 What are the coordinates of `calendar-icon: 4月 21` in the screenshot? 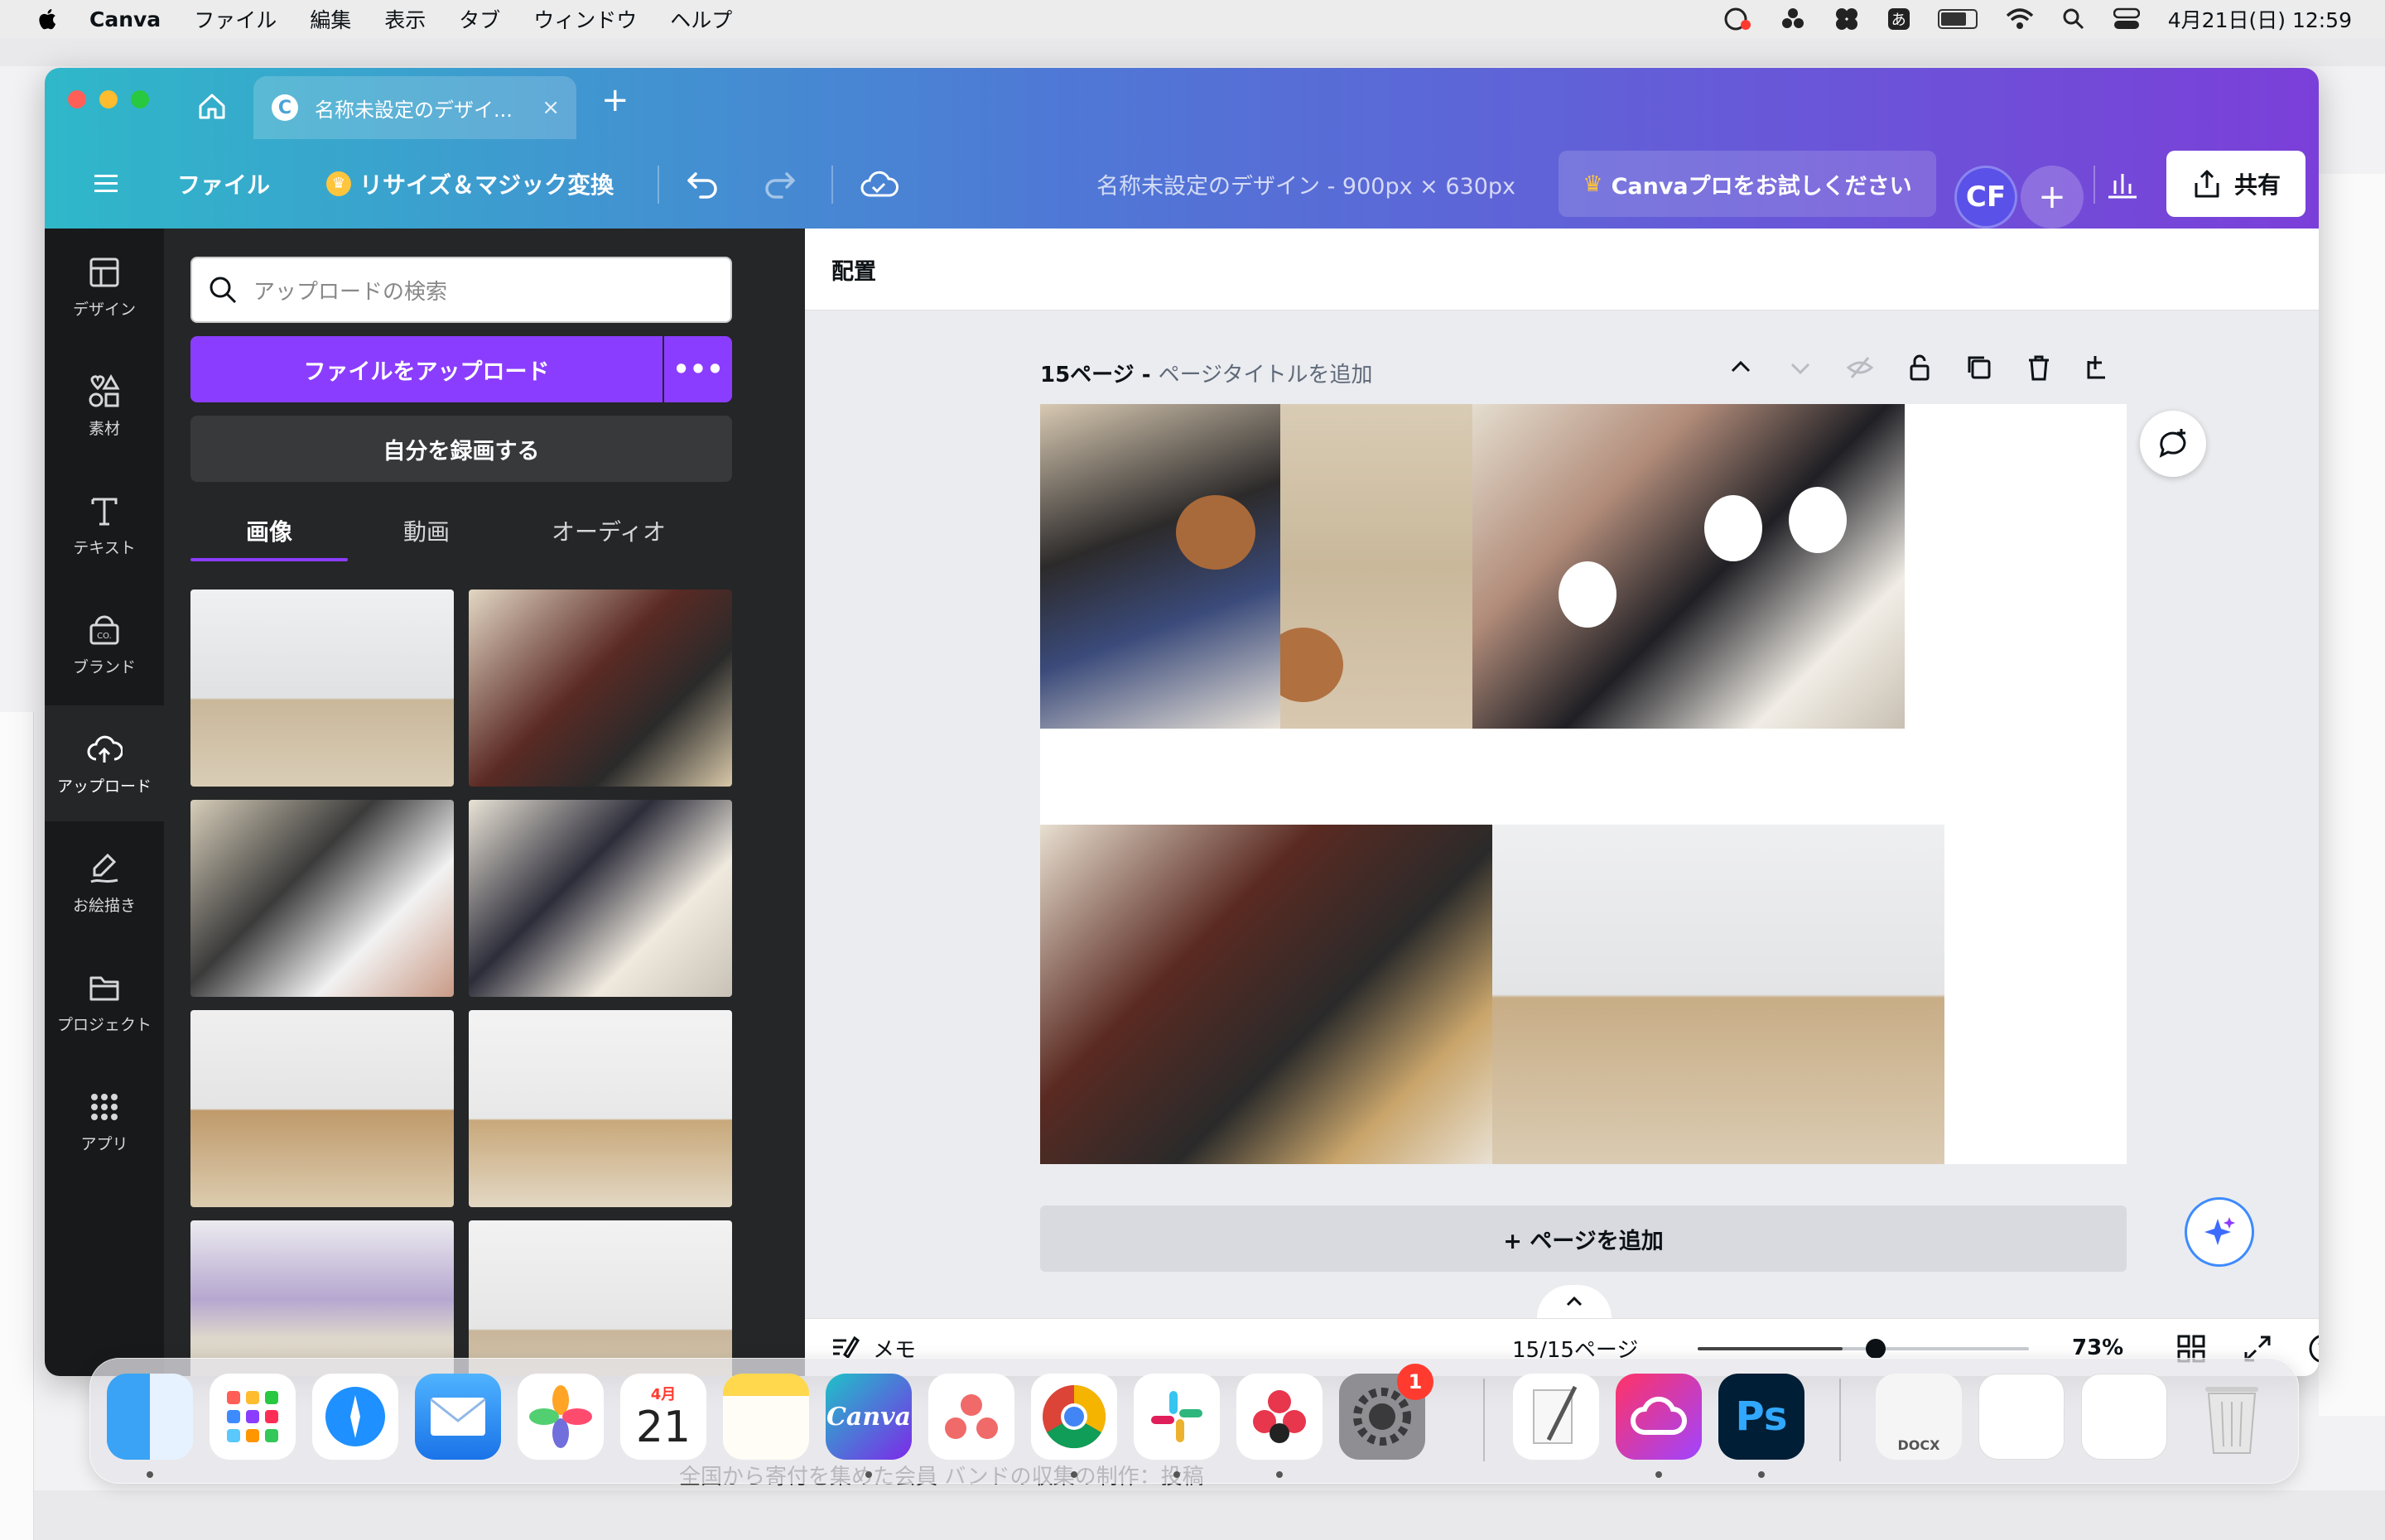 It's located at (663, 1417).